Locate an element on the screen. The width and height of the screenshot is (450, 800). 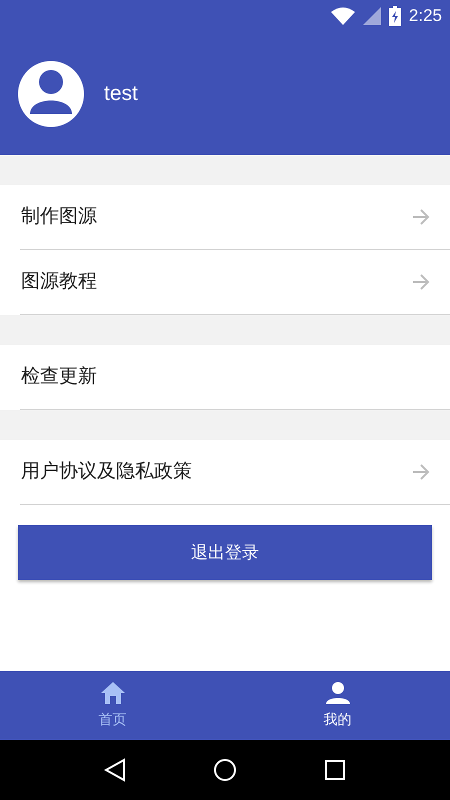
menu-label: 制作图源 is located at coordinates (59, 216).